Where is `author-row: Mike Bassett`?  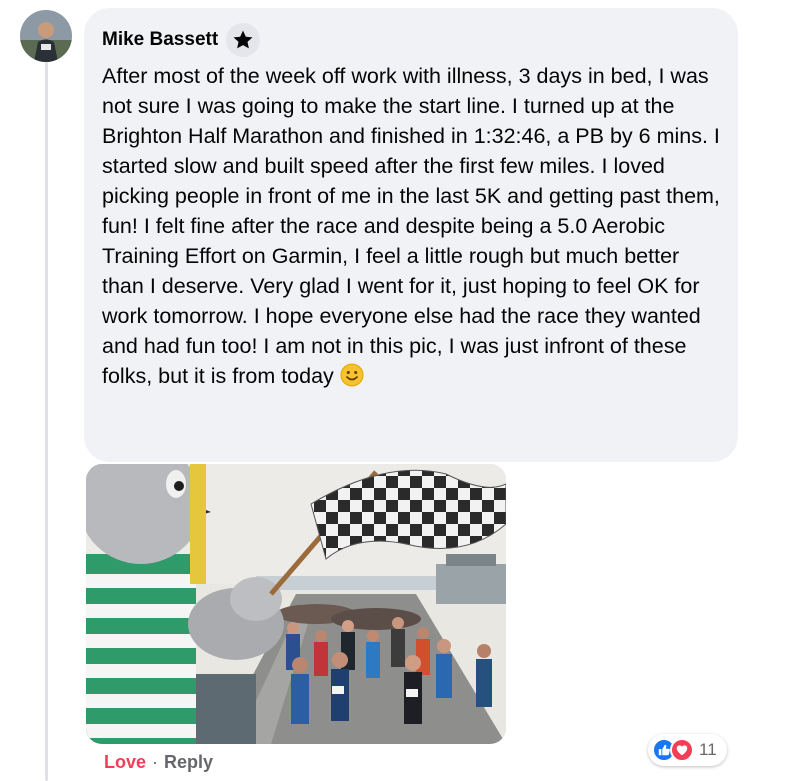
author-row: Mike Bassett is located at coordinates (411, 40).